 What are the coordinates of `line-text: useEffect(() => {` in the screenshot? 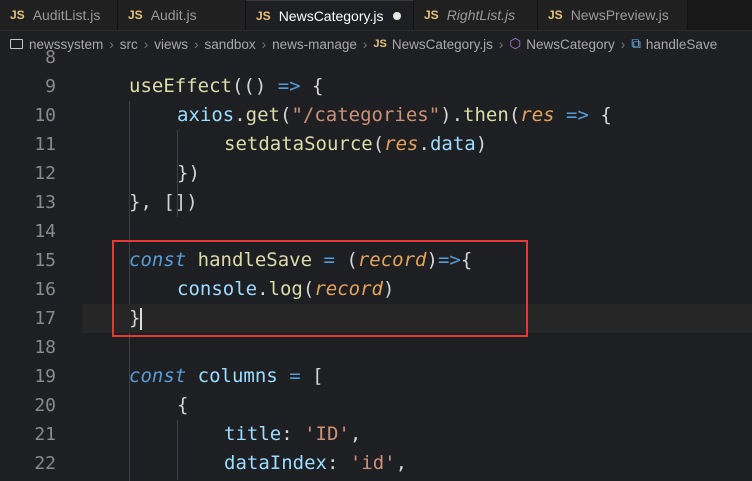 It's located at (226, 86).